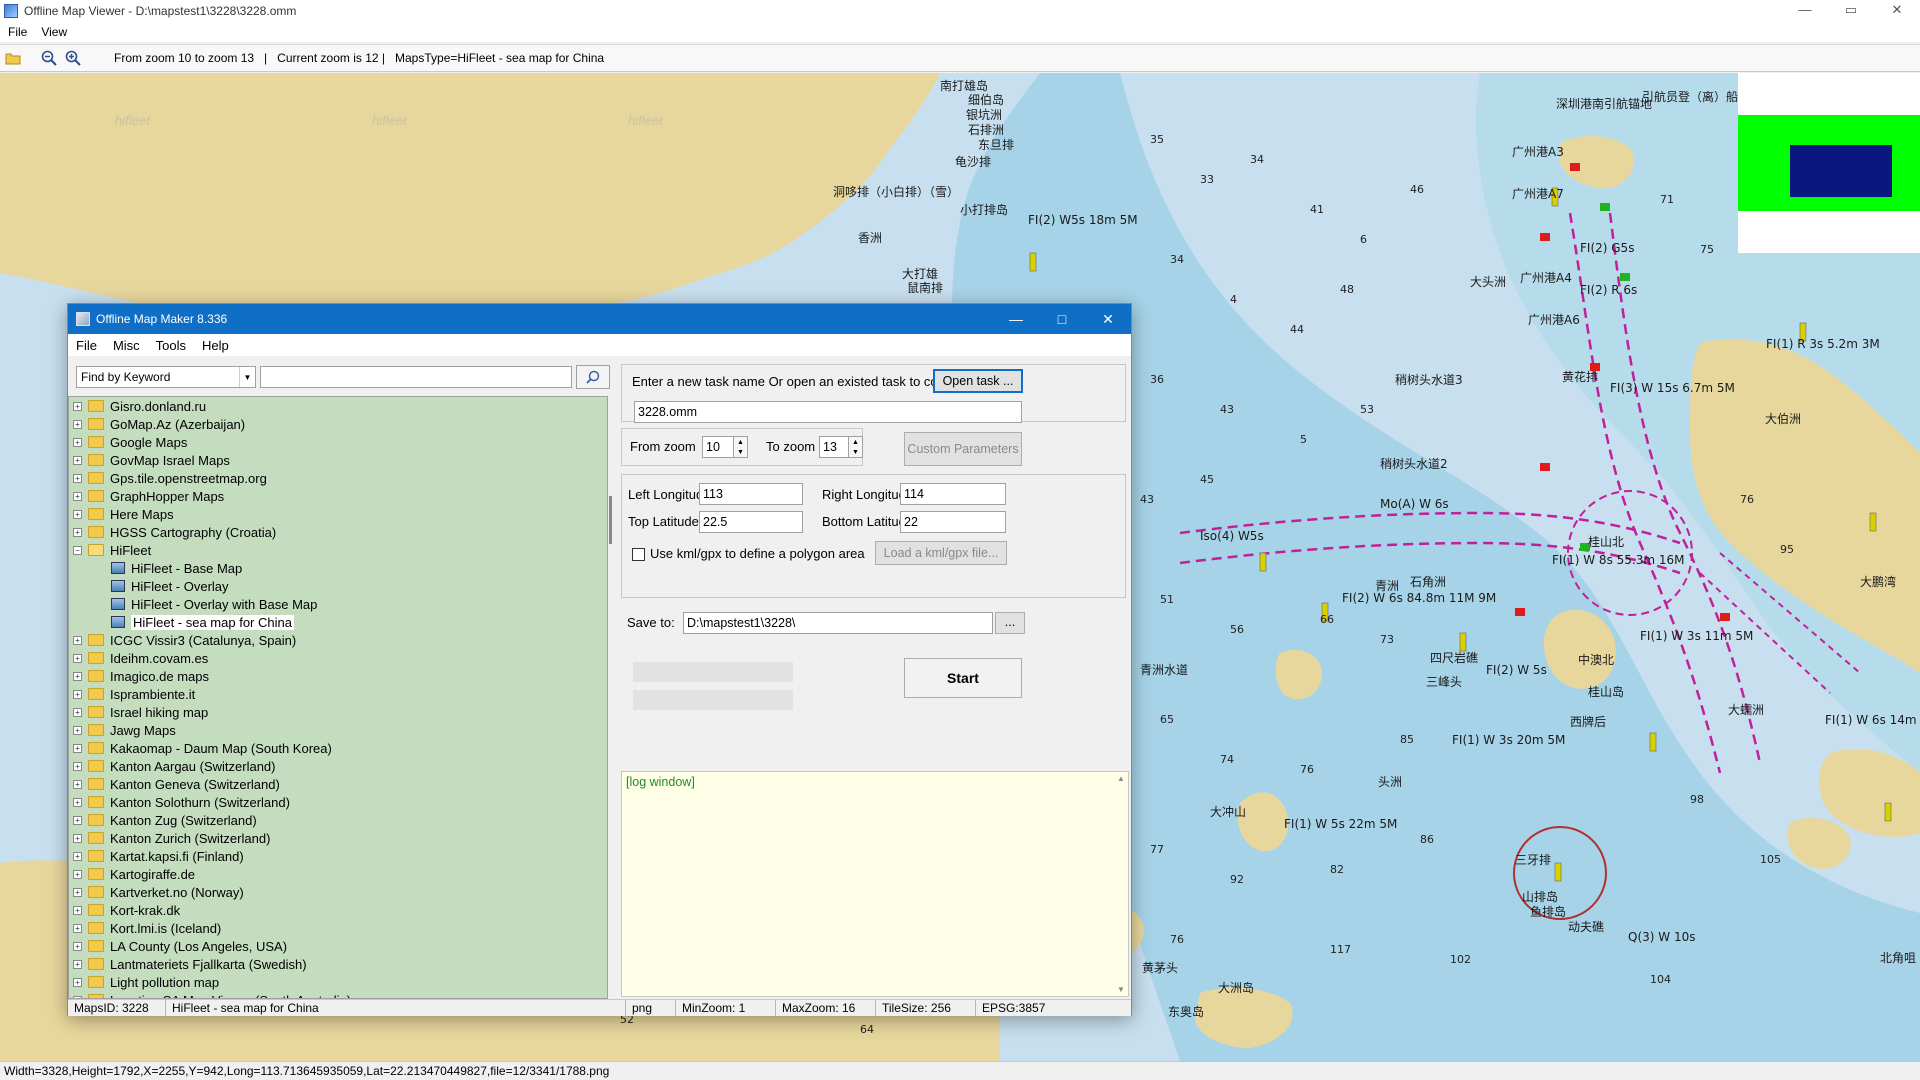 The height and width of the screenshot is (1080, 1920). Describe the element at coordinates (338, 802) in the screenshot. I see `tree-folder-item: + Kanton Solothurn (Switzerland)` at that location.